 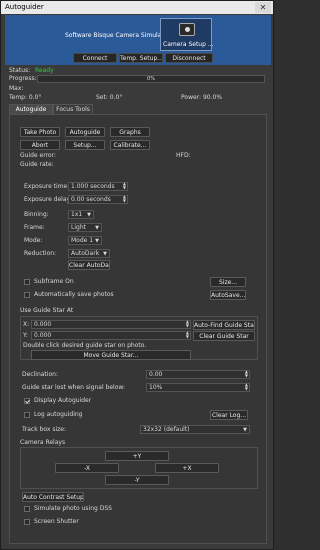 I want to click on mode-value: Mode 1, so click(x=82, y=240).